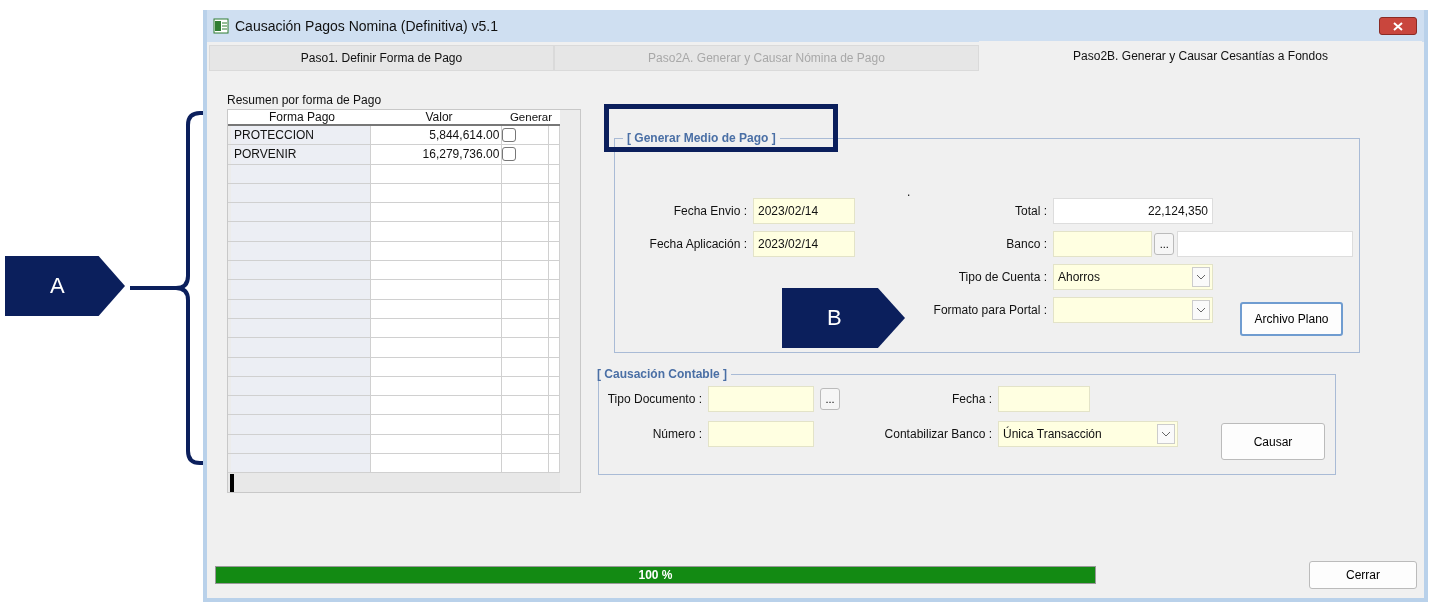 Image resolution: width=1438 pixels, height=604 pixels. What do you see at coordinates (697, 243) in the screenshot?
I see `field-label: Fecha Aplicación :` at bounding box center [697, 243].